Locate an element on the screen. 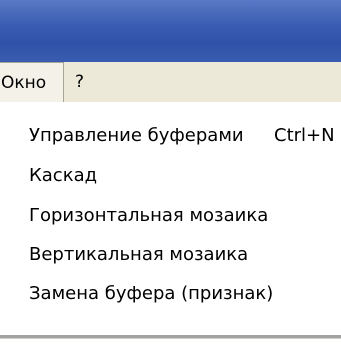 This screenshot has width=341, height=349. menu-item-tile-horizontal: Горизонтальная мозаика is located at coordinates (171, 216).